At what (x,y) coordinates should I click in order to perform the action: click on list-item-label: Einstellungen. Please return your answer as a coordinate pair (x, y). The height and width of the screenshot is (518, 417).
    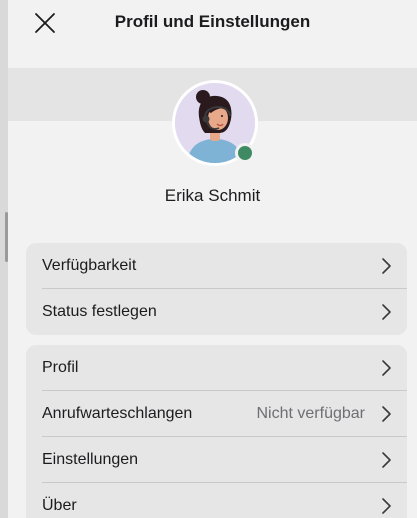
    Looking at the image, I should click on (90, 459).